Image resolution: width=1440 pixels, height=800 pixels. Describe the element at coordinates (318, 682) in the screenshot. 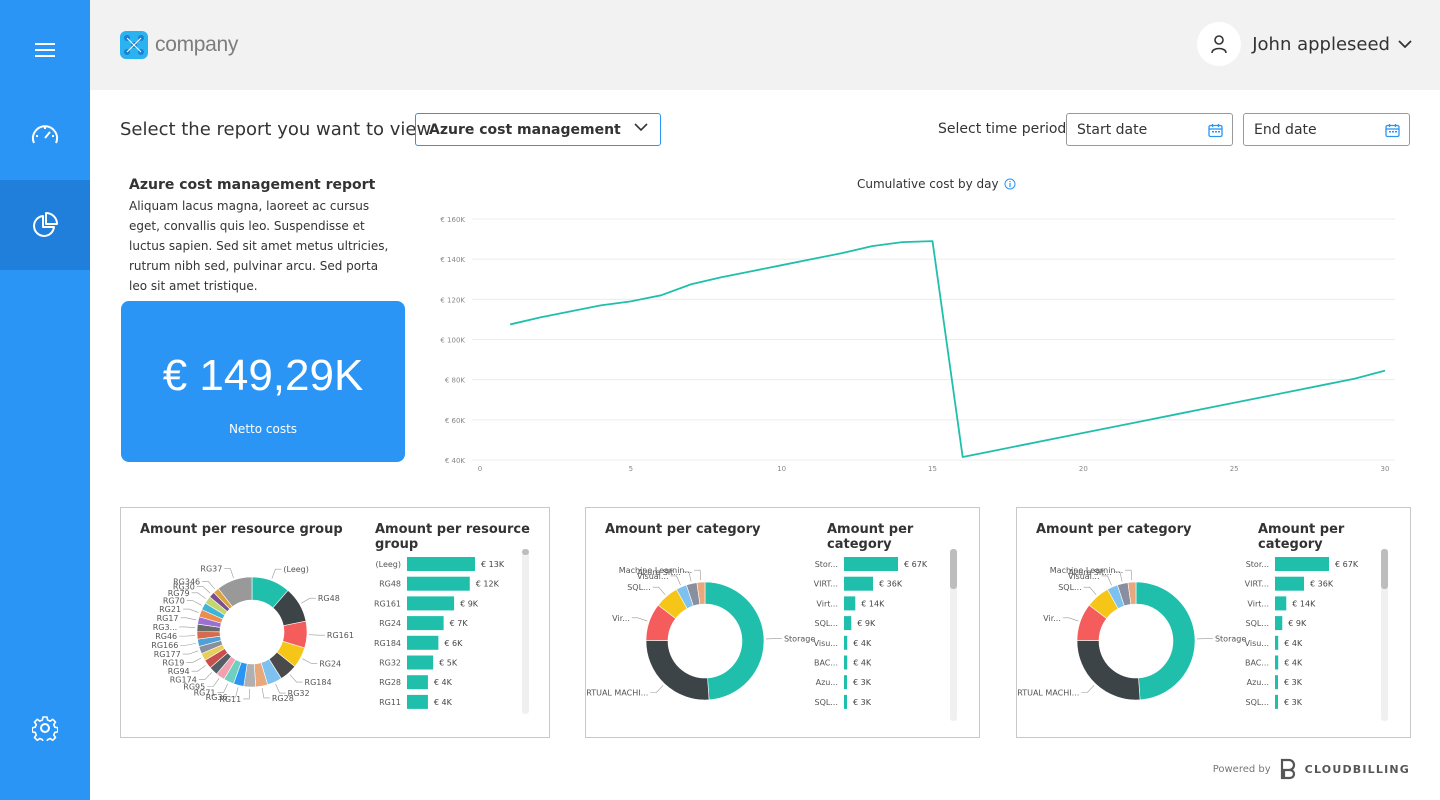

I see `pie-label: RG184` at that location.